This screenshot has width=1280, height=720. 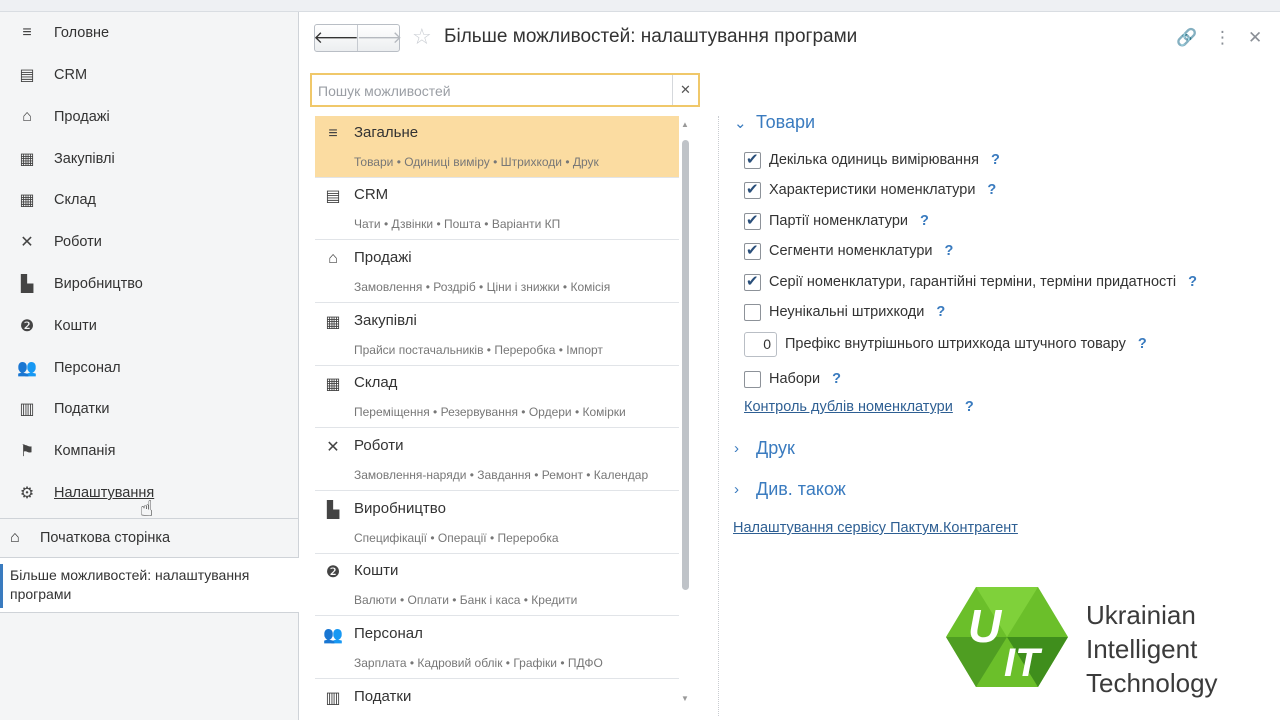 What do you see at coordinates (149, 75) in the screenshot?
I see `sidebar-item-crm: ▤ CRM` at bounding box center [149, 75].